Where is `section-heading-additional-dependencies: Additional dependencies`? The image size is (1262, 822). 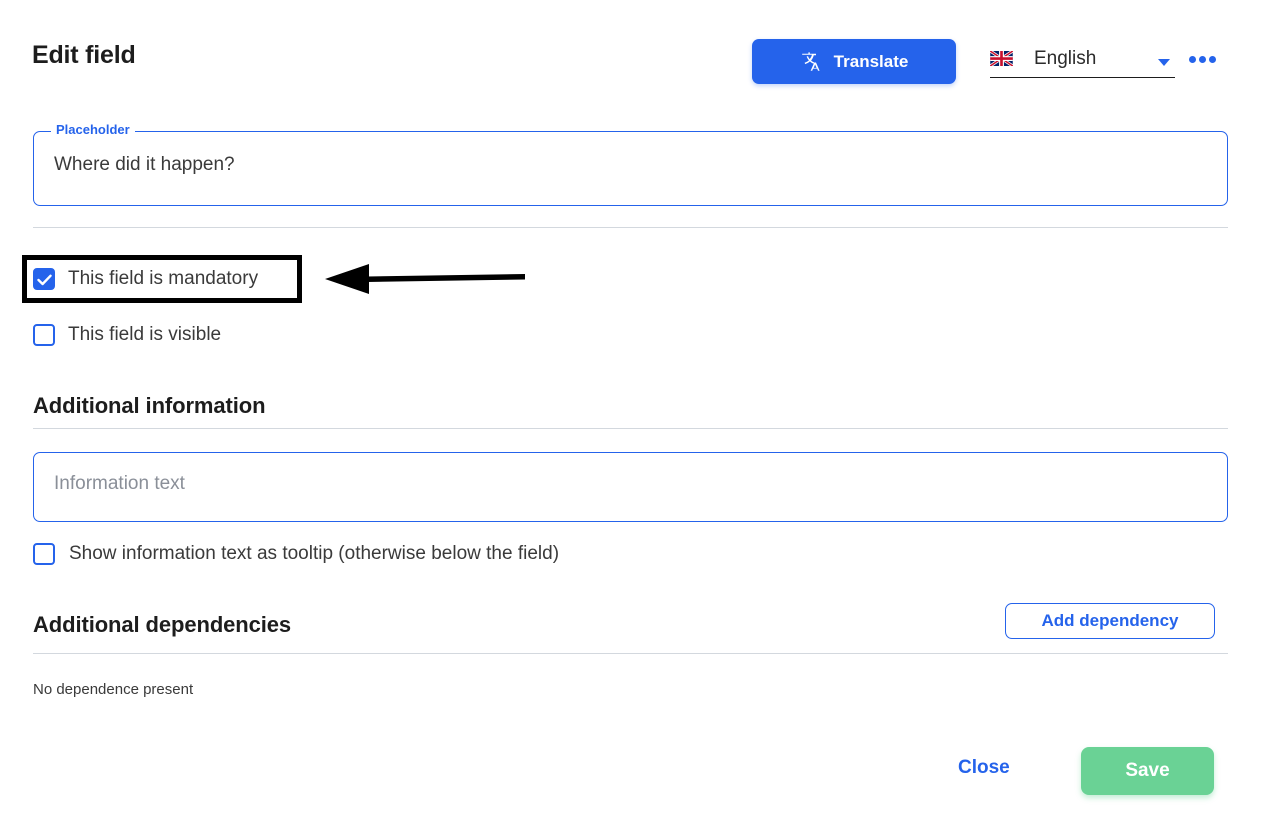 section-heading-additional-dependencies: Additional dependencies is located at coordinates (162, 624).